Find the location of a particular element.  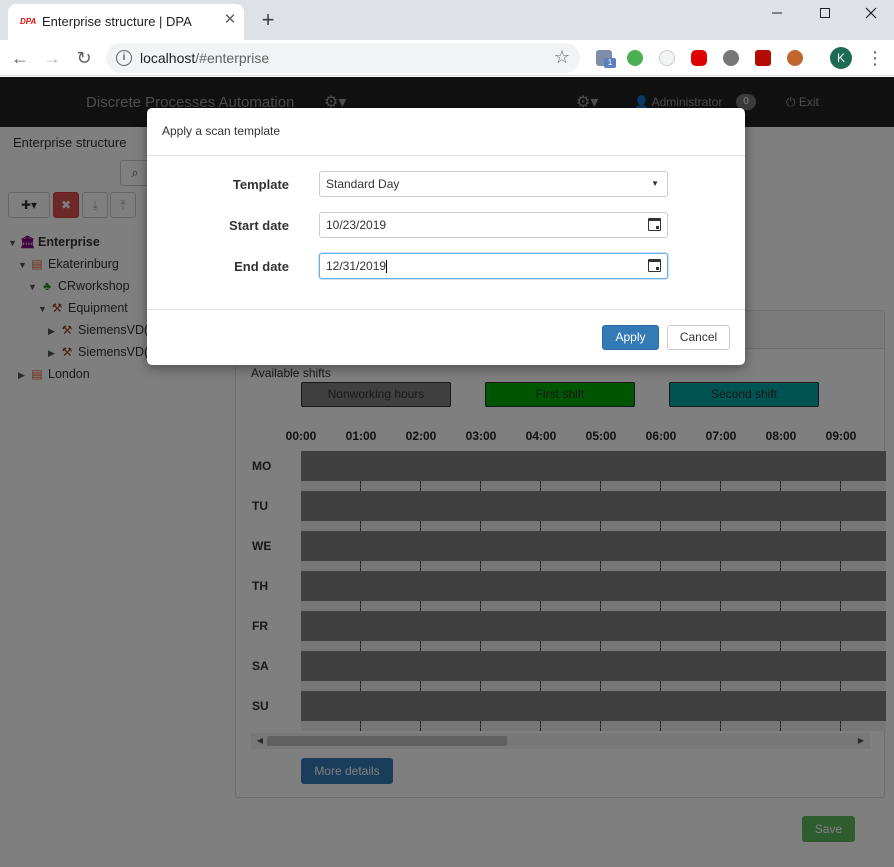

adblock-extension-icon is located at coordinates (699, 58).